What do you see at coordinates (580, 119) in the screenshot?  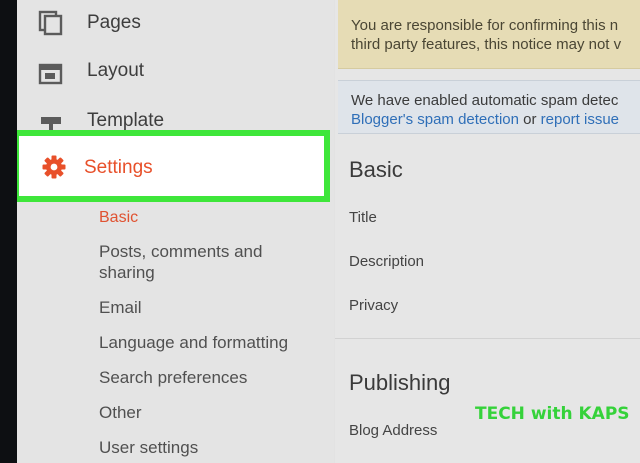 I see `report-issue-link: report issue` at bounding box center [580, 119].